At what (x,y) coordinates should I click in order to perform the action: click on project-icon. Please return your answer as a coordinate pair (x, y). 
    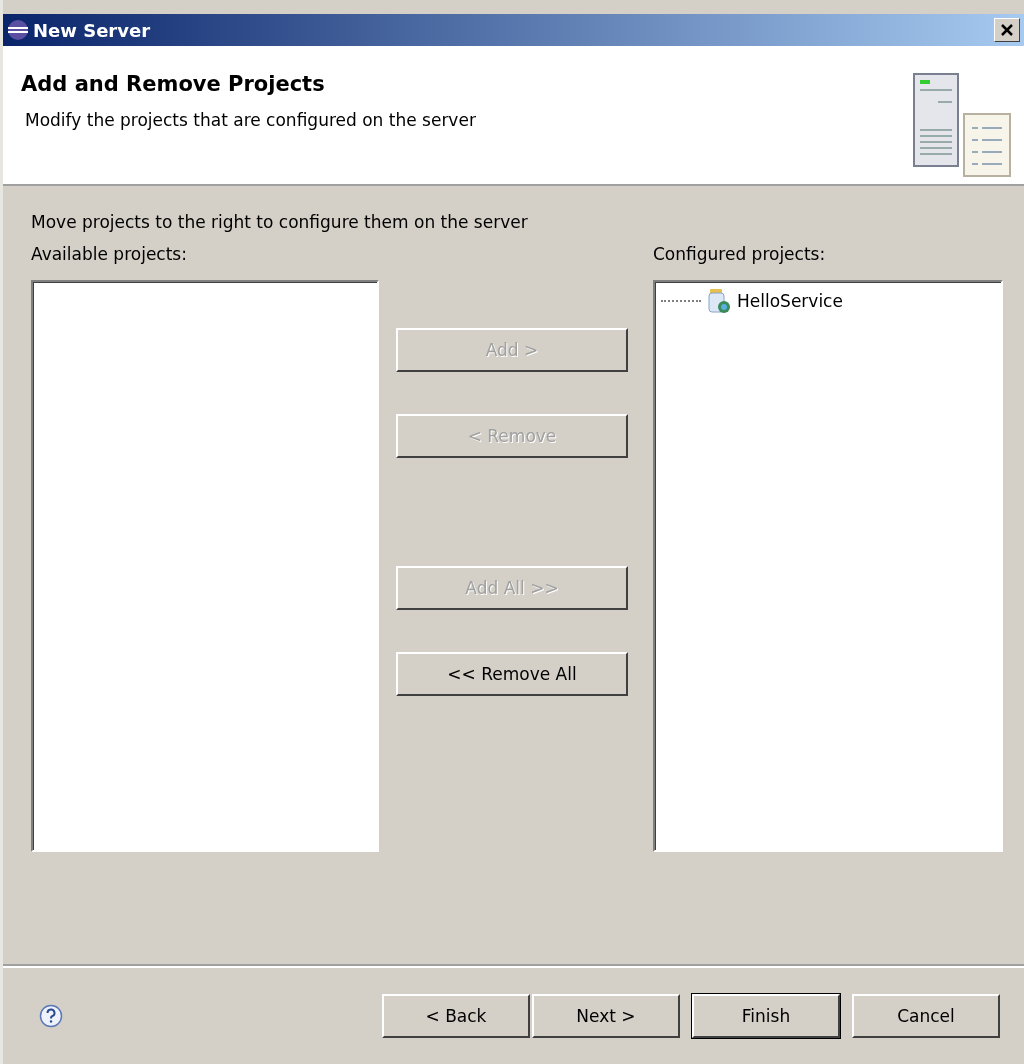
    Looking at the image, I should click on (719, 301).